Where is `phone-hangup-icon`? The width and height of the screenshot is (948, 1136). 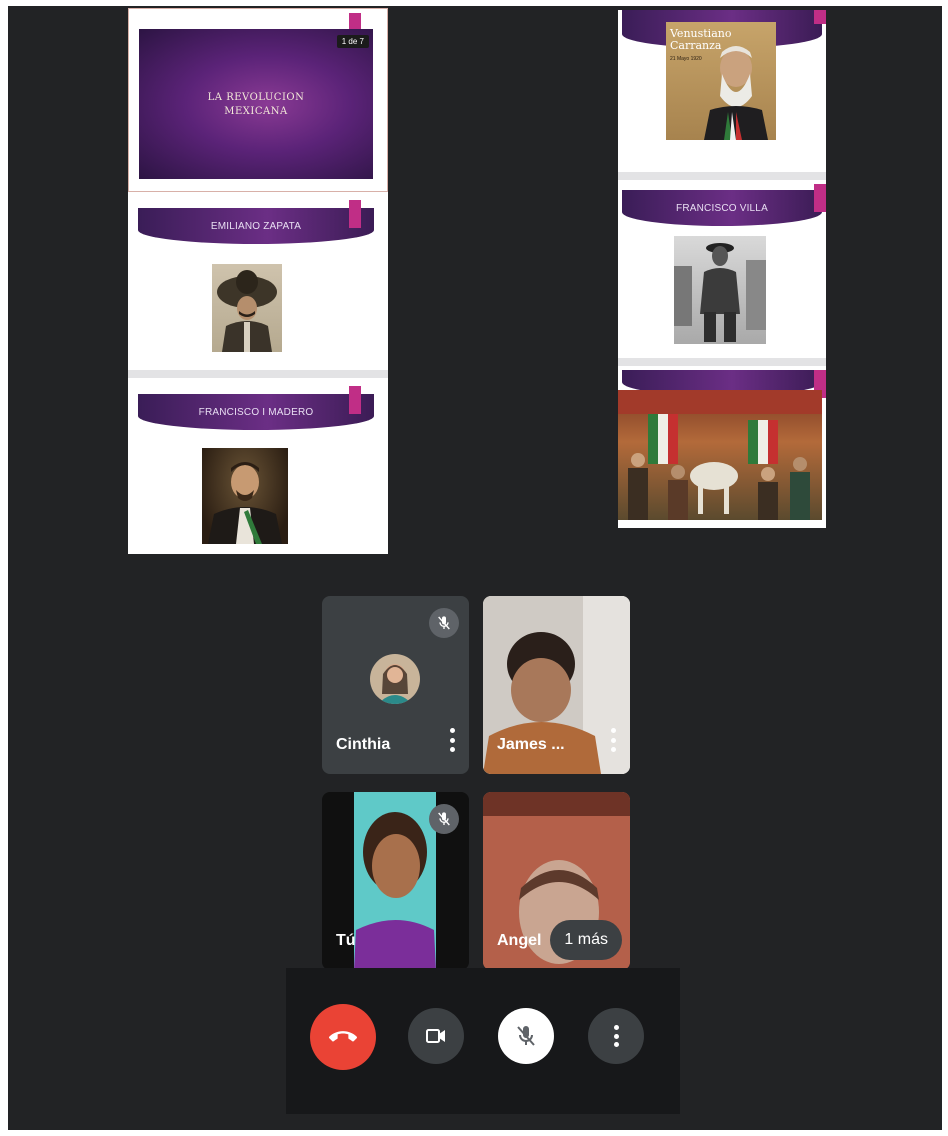
phone-hangup-icon is located at coordinates (343, 1036).